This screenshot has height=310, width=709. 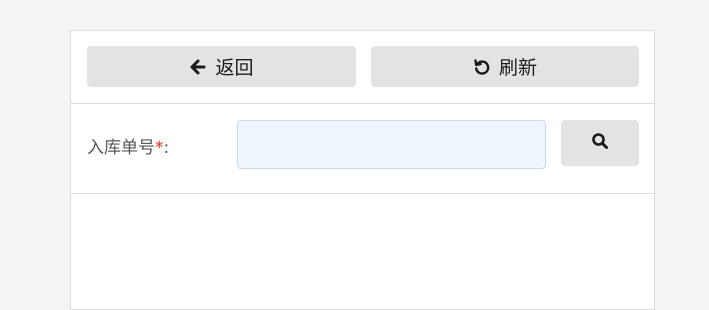 What do you see at coordinates (482, 67) in the screenshot?
I see `refresh-icon` at bounding box center [482, 67].